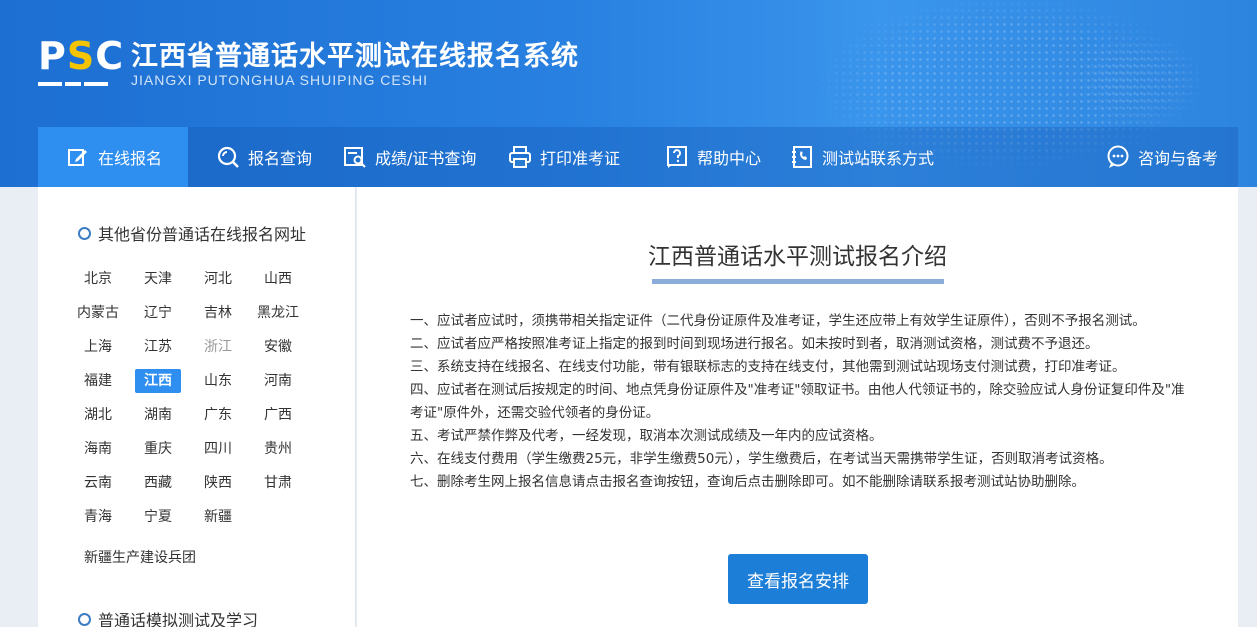  What do you see at coordinates (158, 449) in the screenshot?
I see `province-link: 重庆` at bounding box center [158, 449].